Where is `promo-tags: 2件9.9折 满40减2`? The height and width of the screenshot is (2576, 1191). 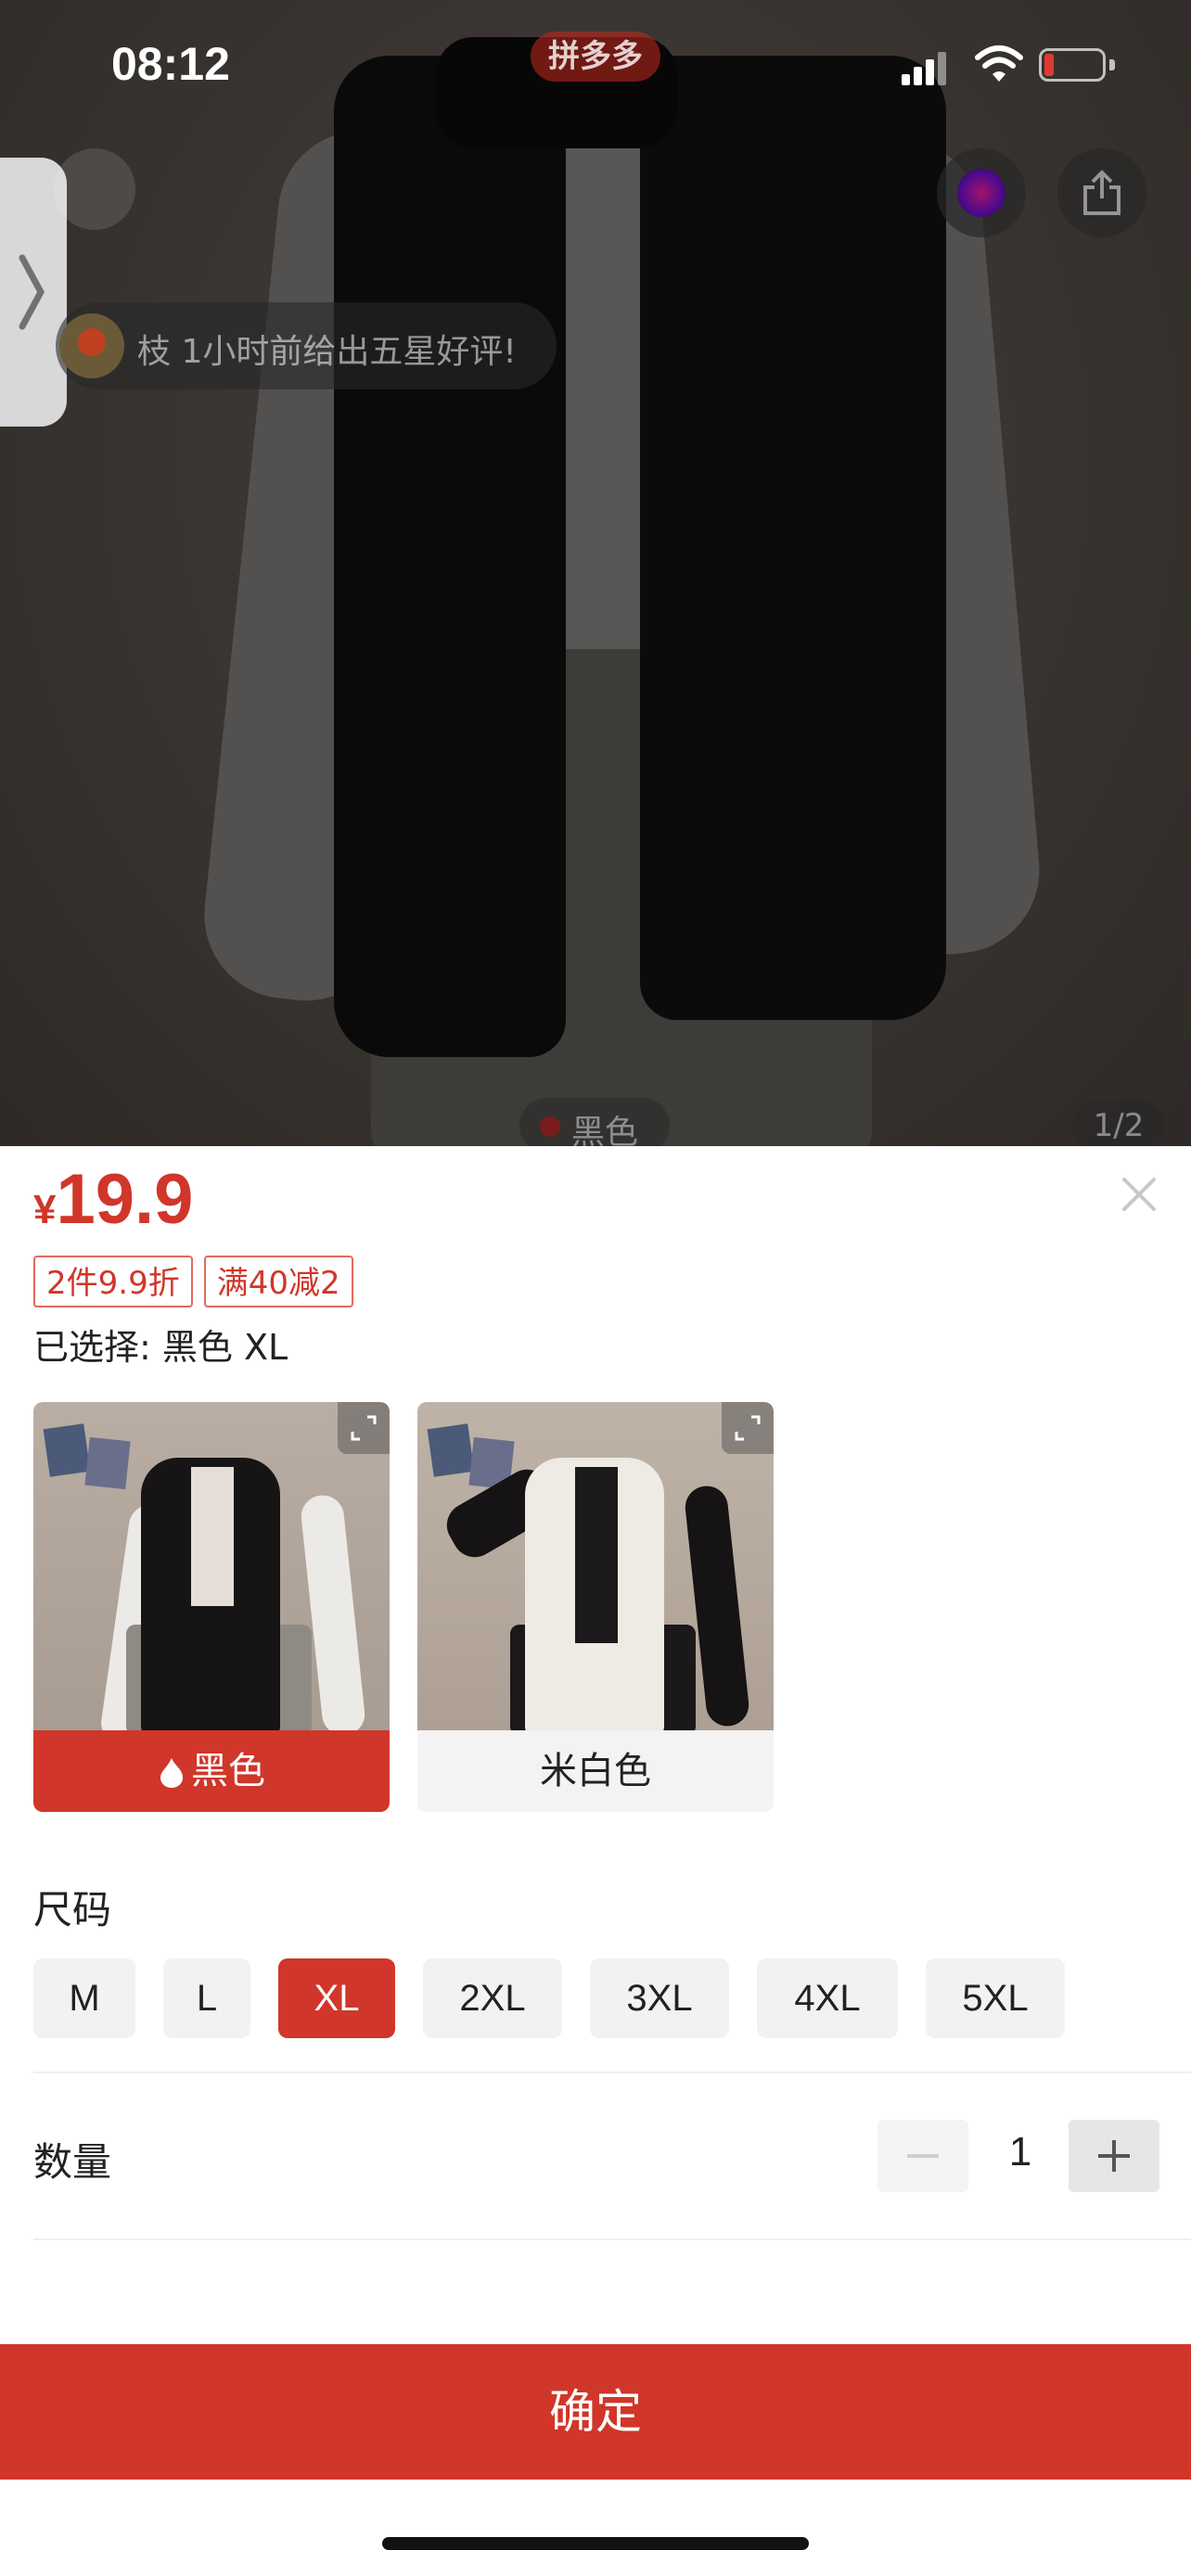 promo-tags: 2件9.9折 满40减2 is located at coordinates (193, 1281).